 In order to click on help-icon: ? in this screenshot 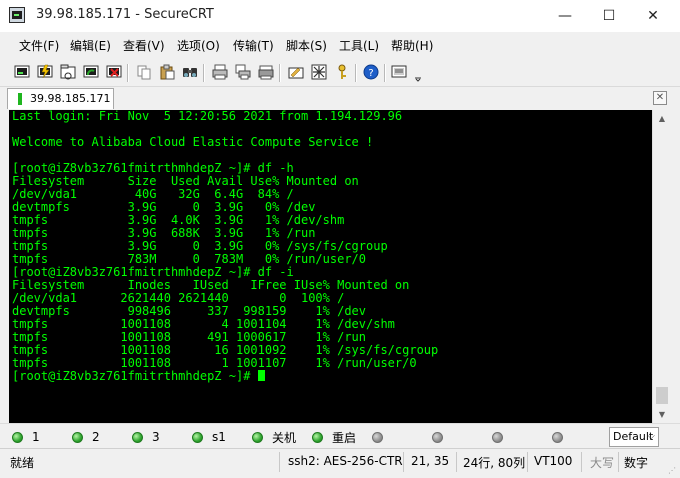, I will do `click(371, 72)`.